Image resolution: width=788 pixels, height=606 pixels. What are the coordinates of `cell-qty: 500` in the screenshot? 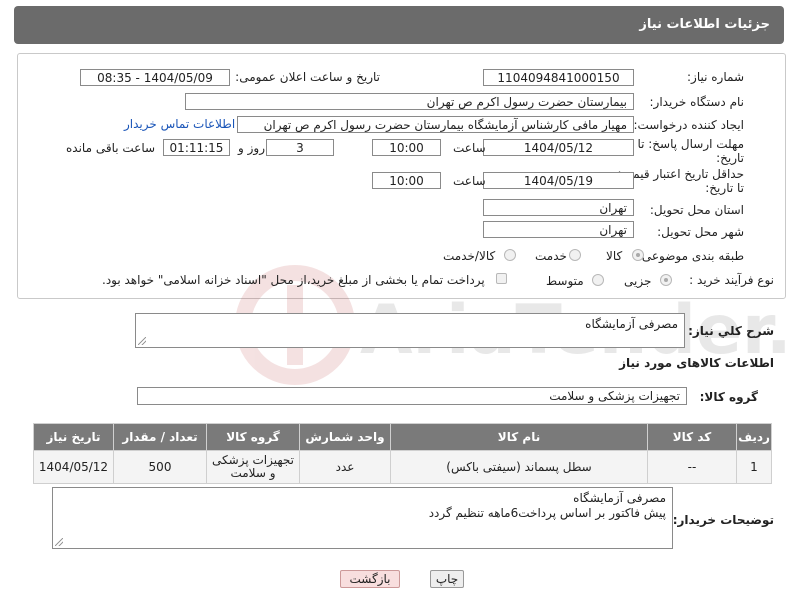 It's located at (160, 467).